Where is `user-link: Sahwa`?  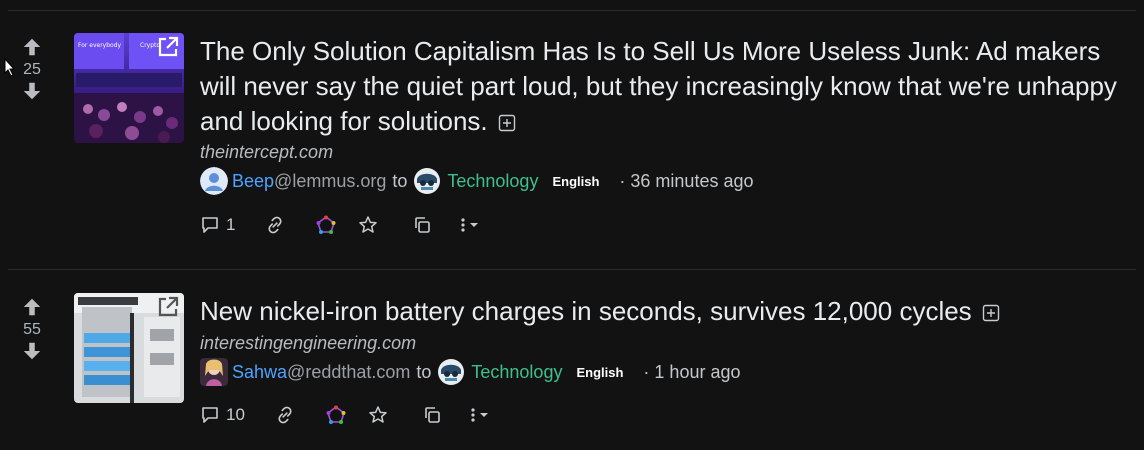
user-link: Sahwa is located at coordinates (259, 372).